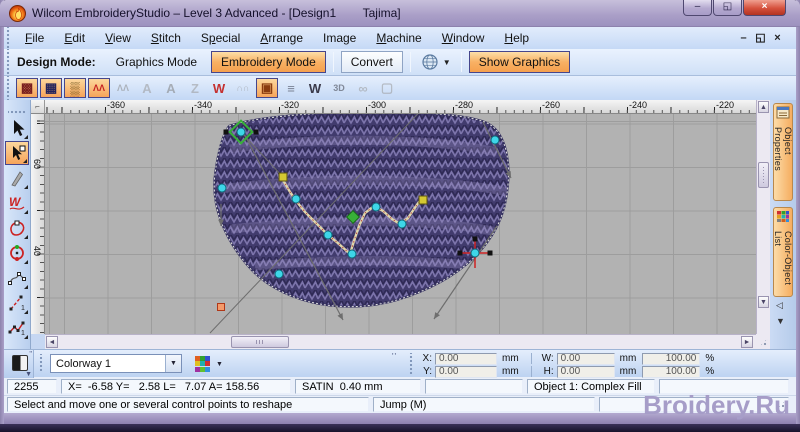  Describe the element at coordinates (260, 342) in the screenshot. I see `horizontal-scroll-thumb` at that location.